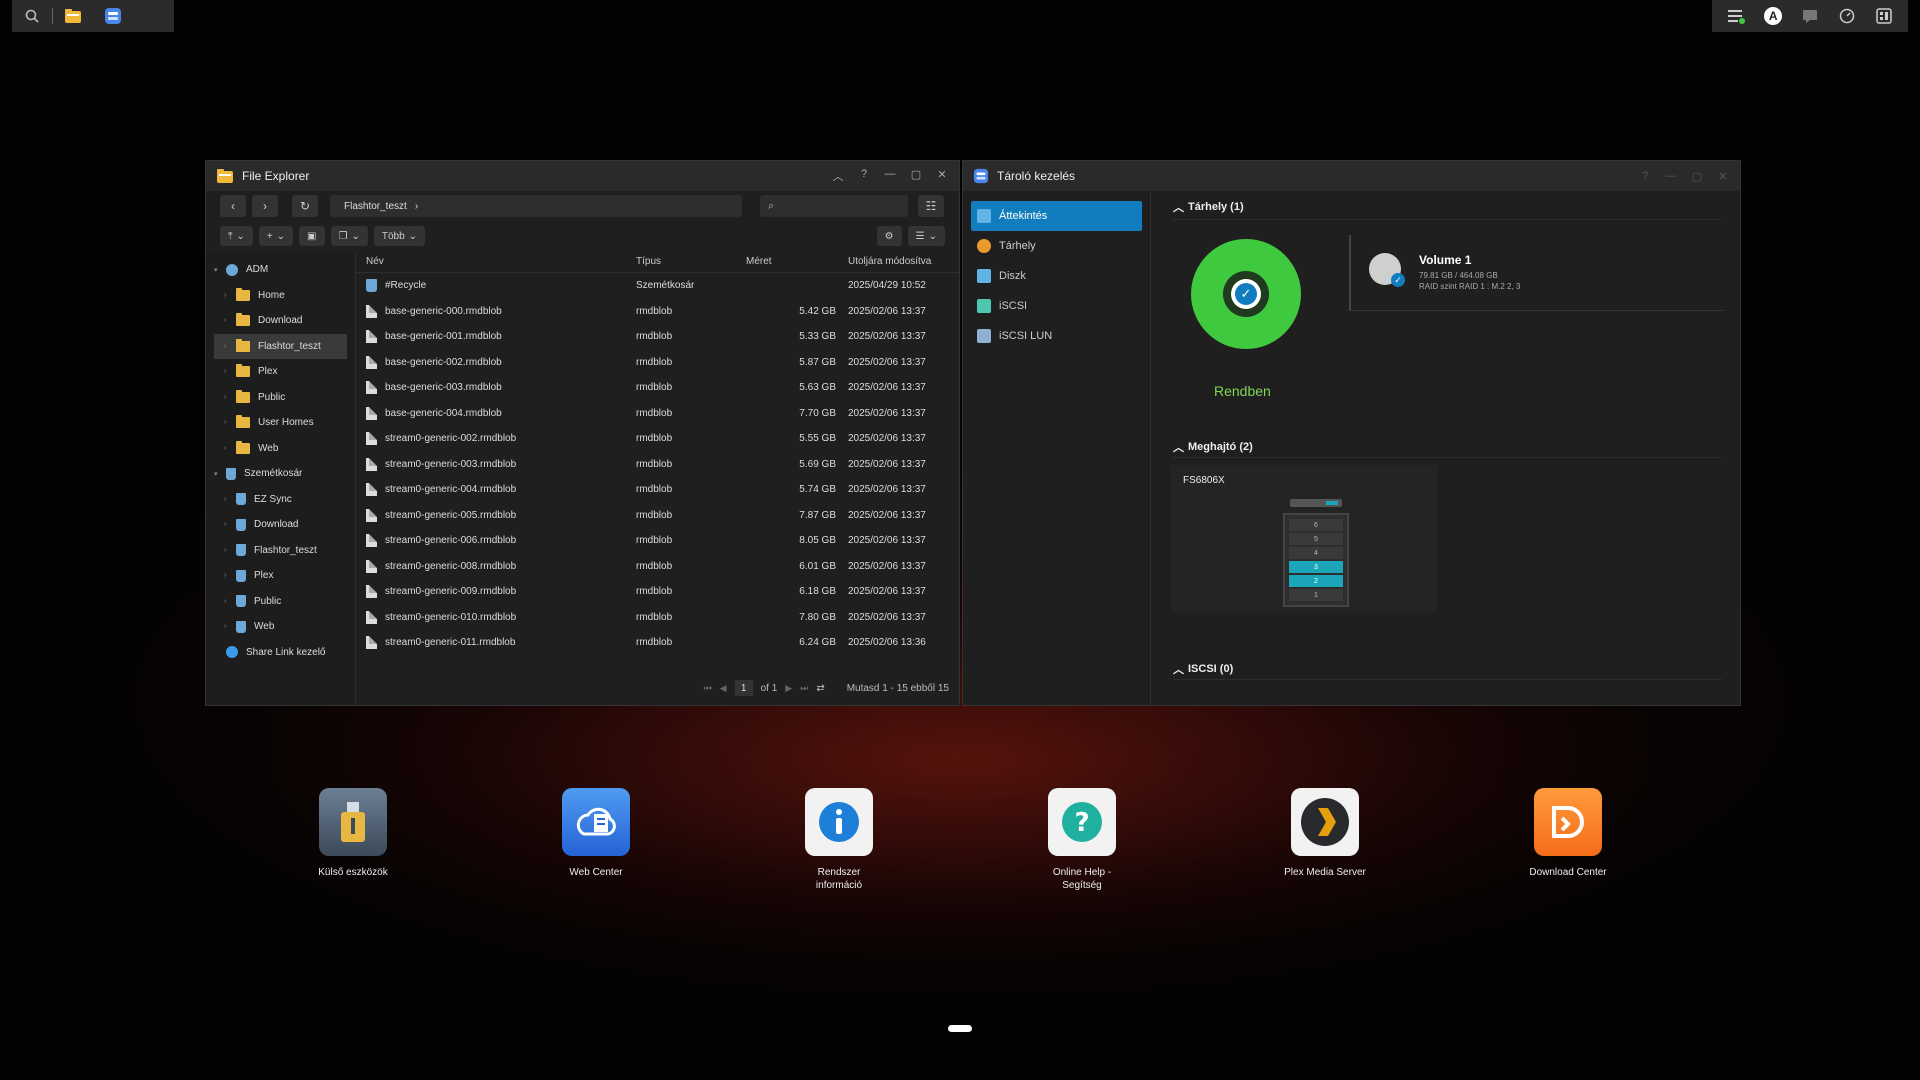  Describe the element at coordinates (1203, 669) in the screenshot. I see `iscsi-section-title: ︿ ISCSI (0)` at that location.